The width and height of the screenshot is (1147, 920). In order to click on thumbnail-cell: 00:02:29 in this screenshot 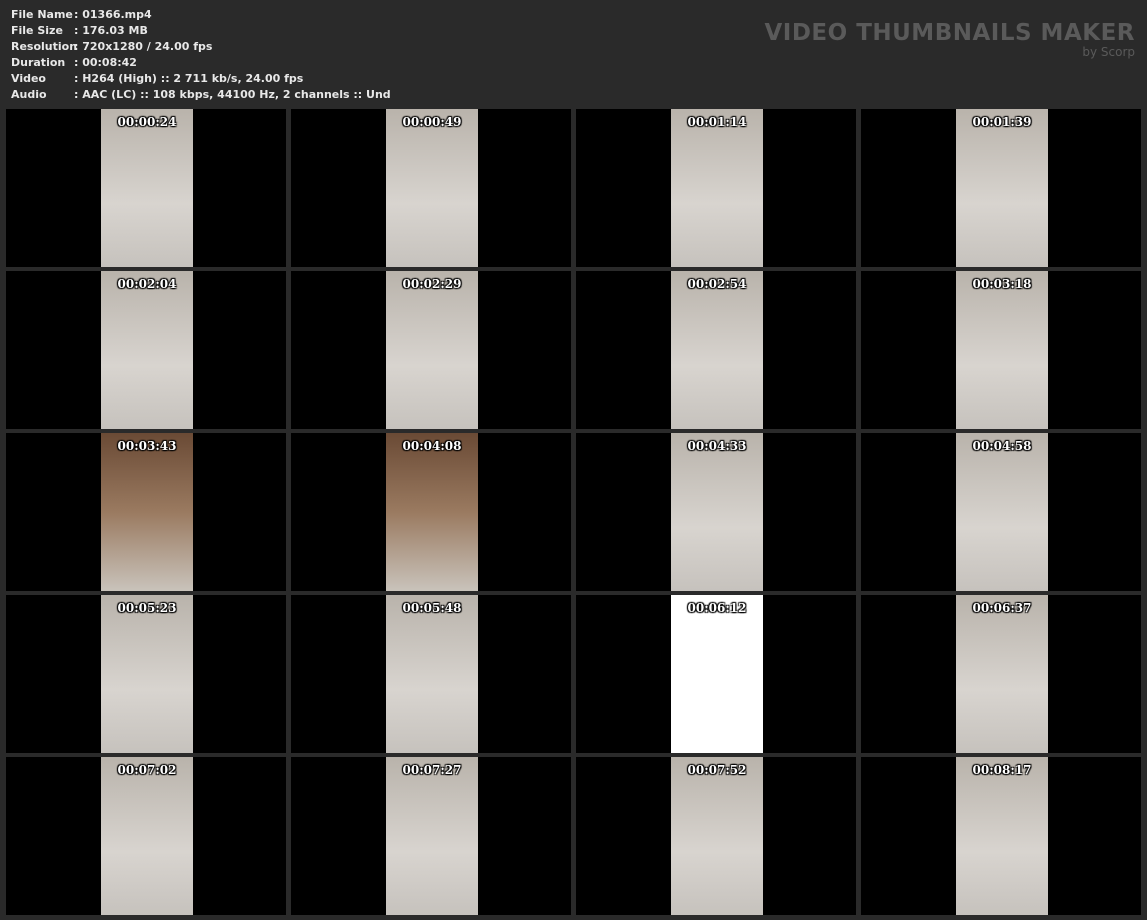, I will do `click(431, 350)`.